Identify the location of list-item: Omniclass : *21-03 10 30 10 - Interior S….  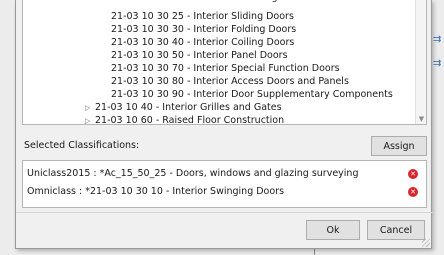
(224, 192).